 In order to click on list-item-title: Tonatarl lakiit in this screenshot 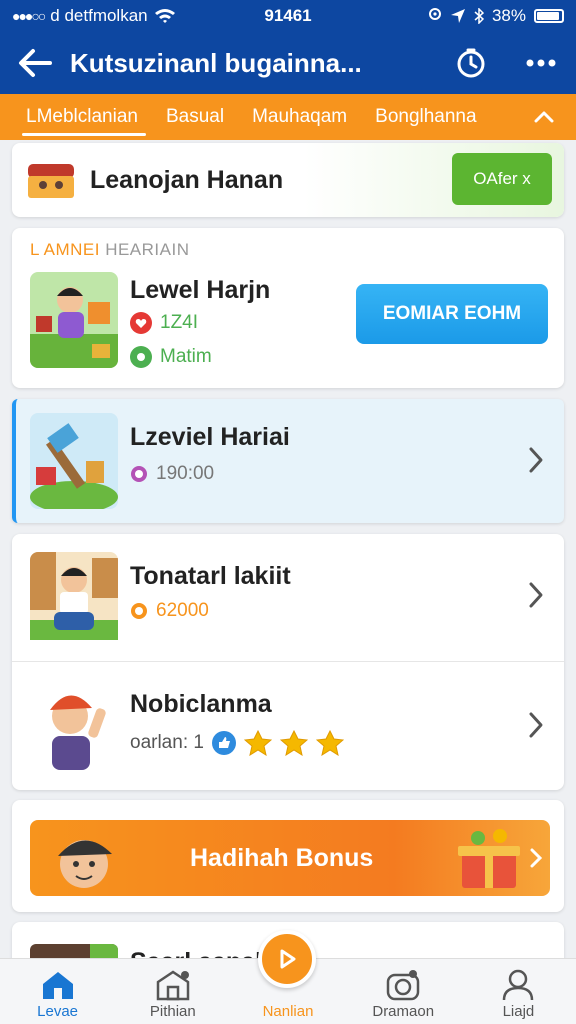, I will do `click(210, 576)`.